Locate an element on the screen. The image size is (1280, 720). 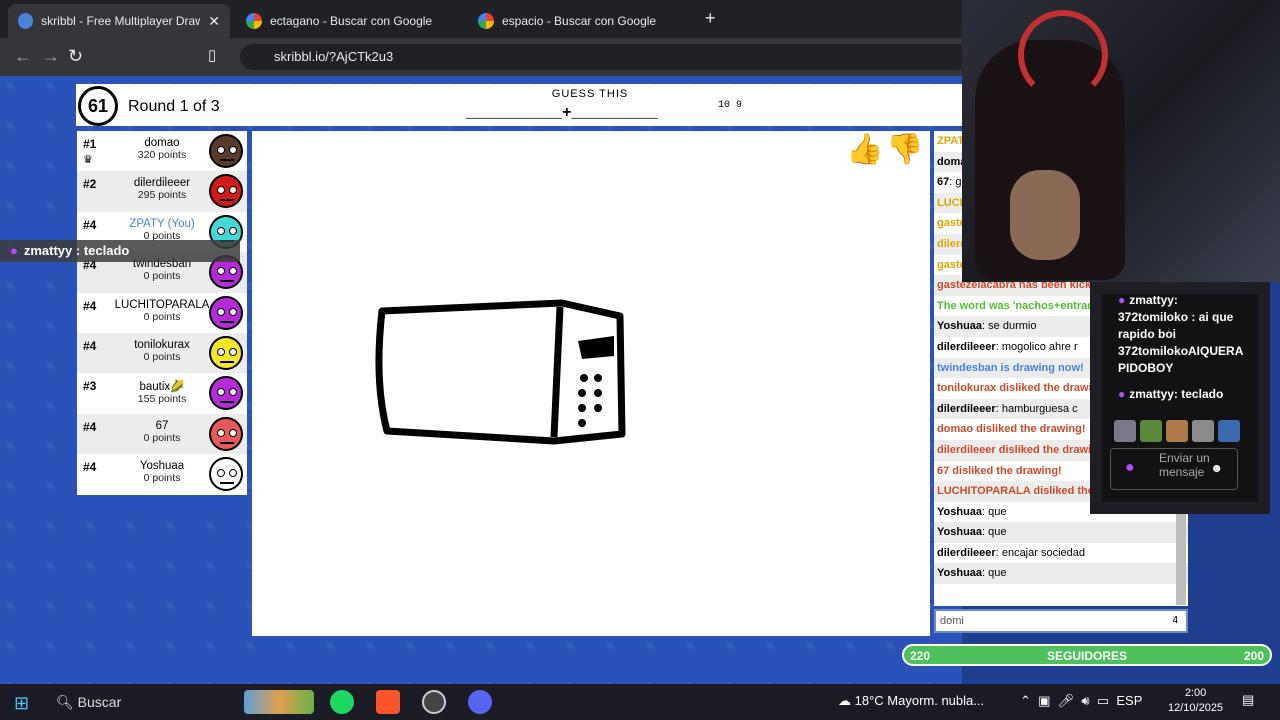
chat-system-text: tonilokurax disliked the drawing! is located at coordinates (1023, 388).